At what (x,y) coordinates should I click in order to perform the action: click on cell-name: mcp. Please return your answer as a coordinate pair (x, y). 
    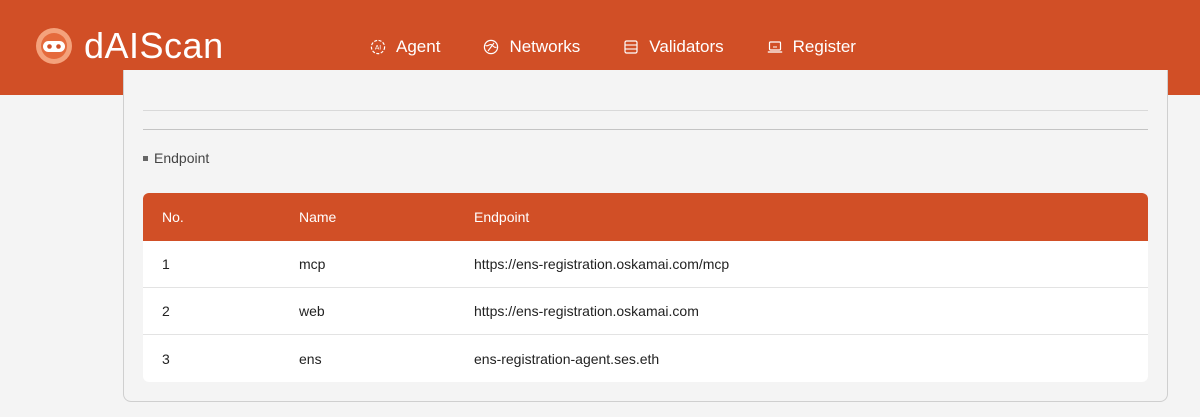
    Looking at the image, I should click on (312, 264).